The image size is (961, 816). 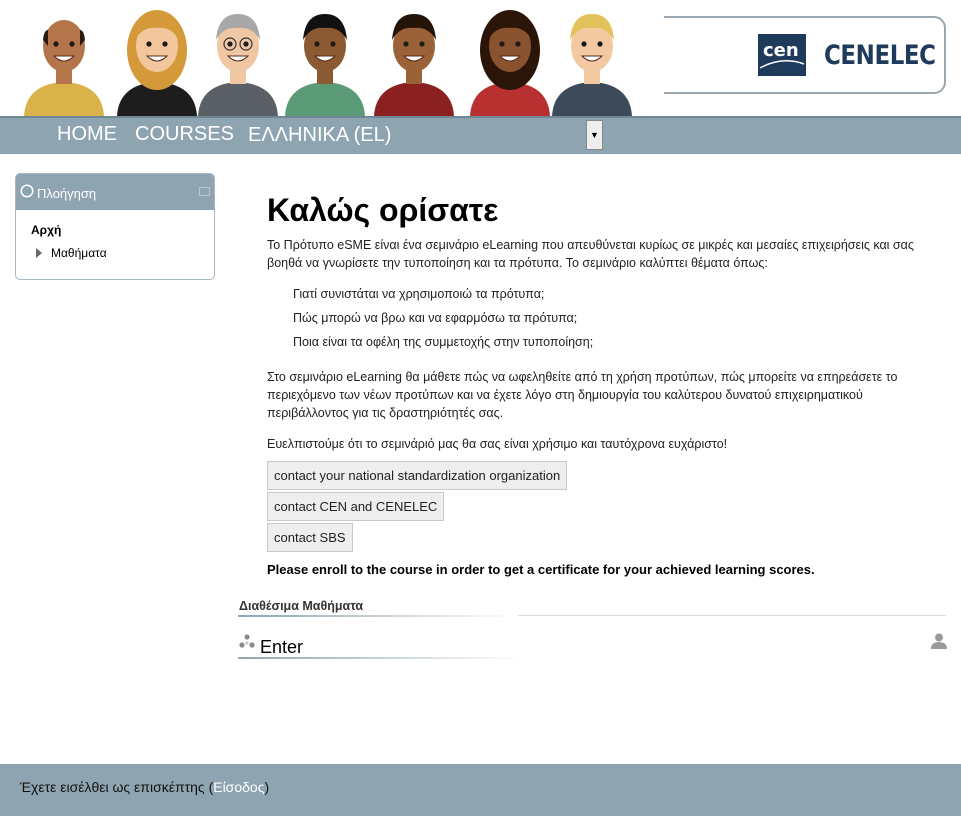 What do you see at coordinates (115, 226) in the screenshot?
I see `navigation-block: Πλοήγηση Αρχή Μαθήματα` at bounding box center [115, 226].